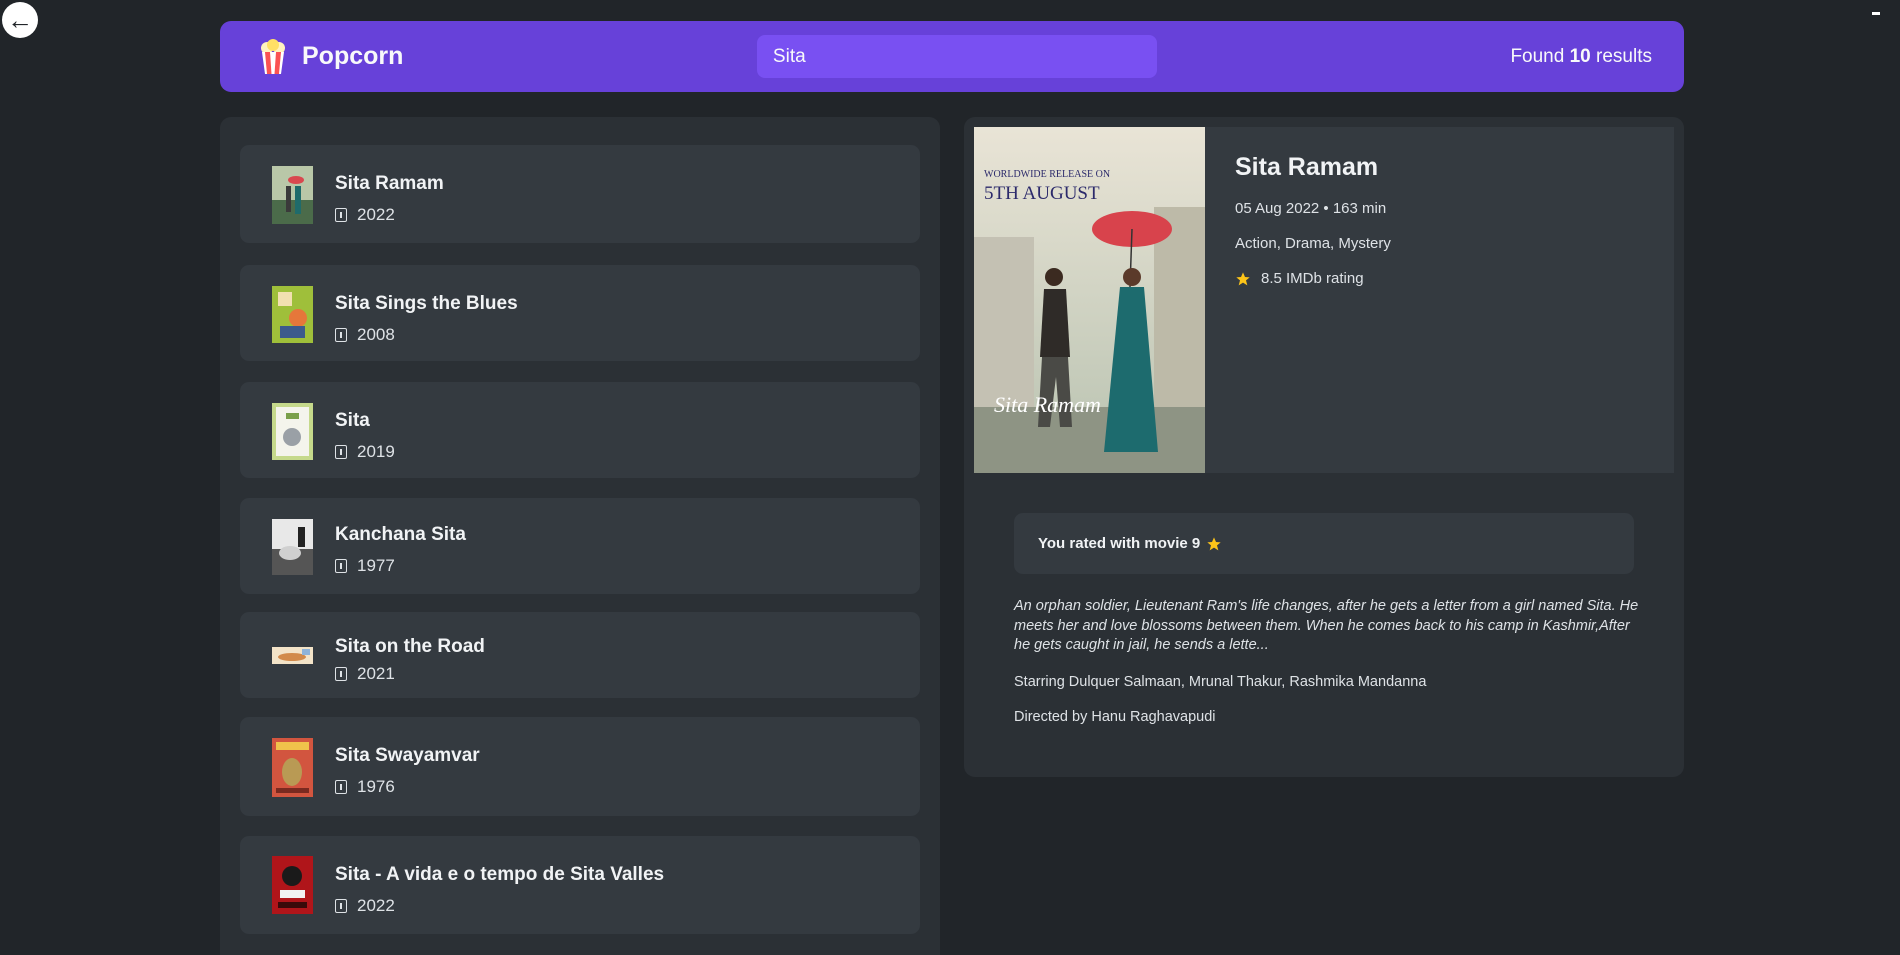  Describe the element at coordinates (1624, 56) in the screenshot. I see `results-suffix: results` at that location.